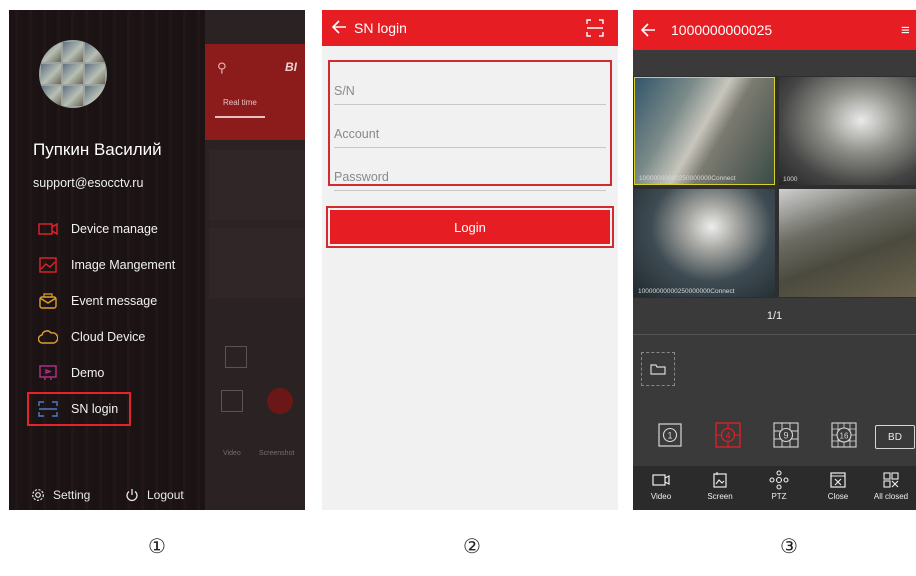 The width and height of the screenshot is (916, 576). I want to click on camera-view, so click(847, 243).